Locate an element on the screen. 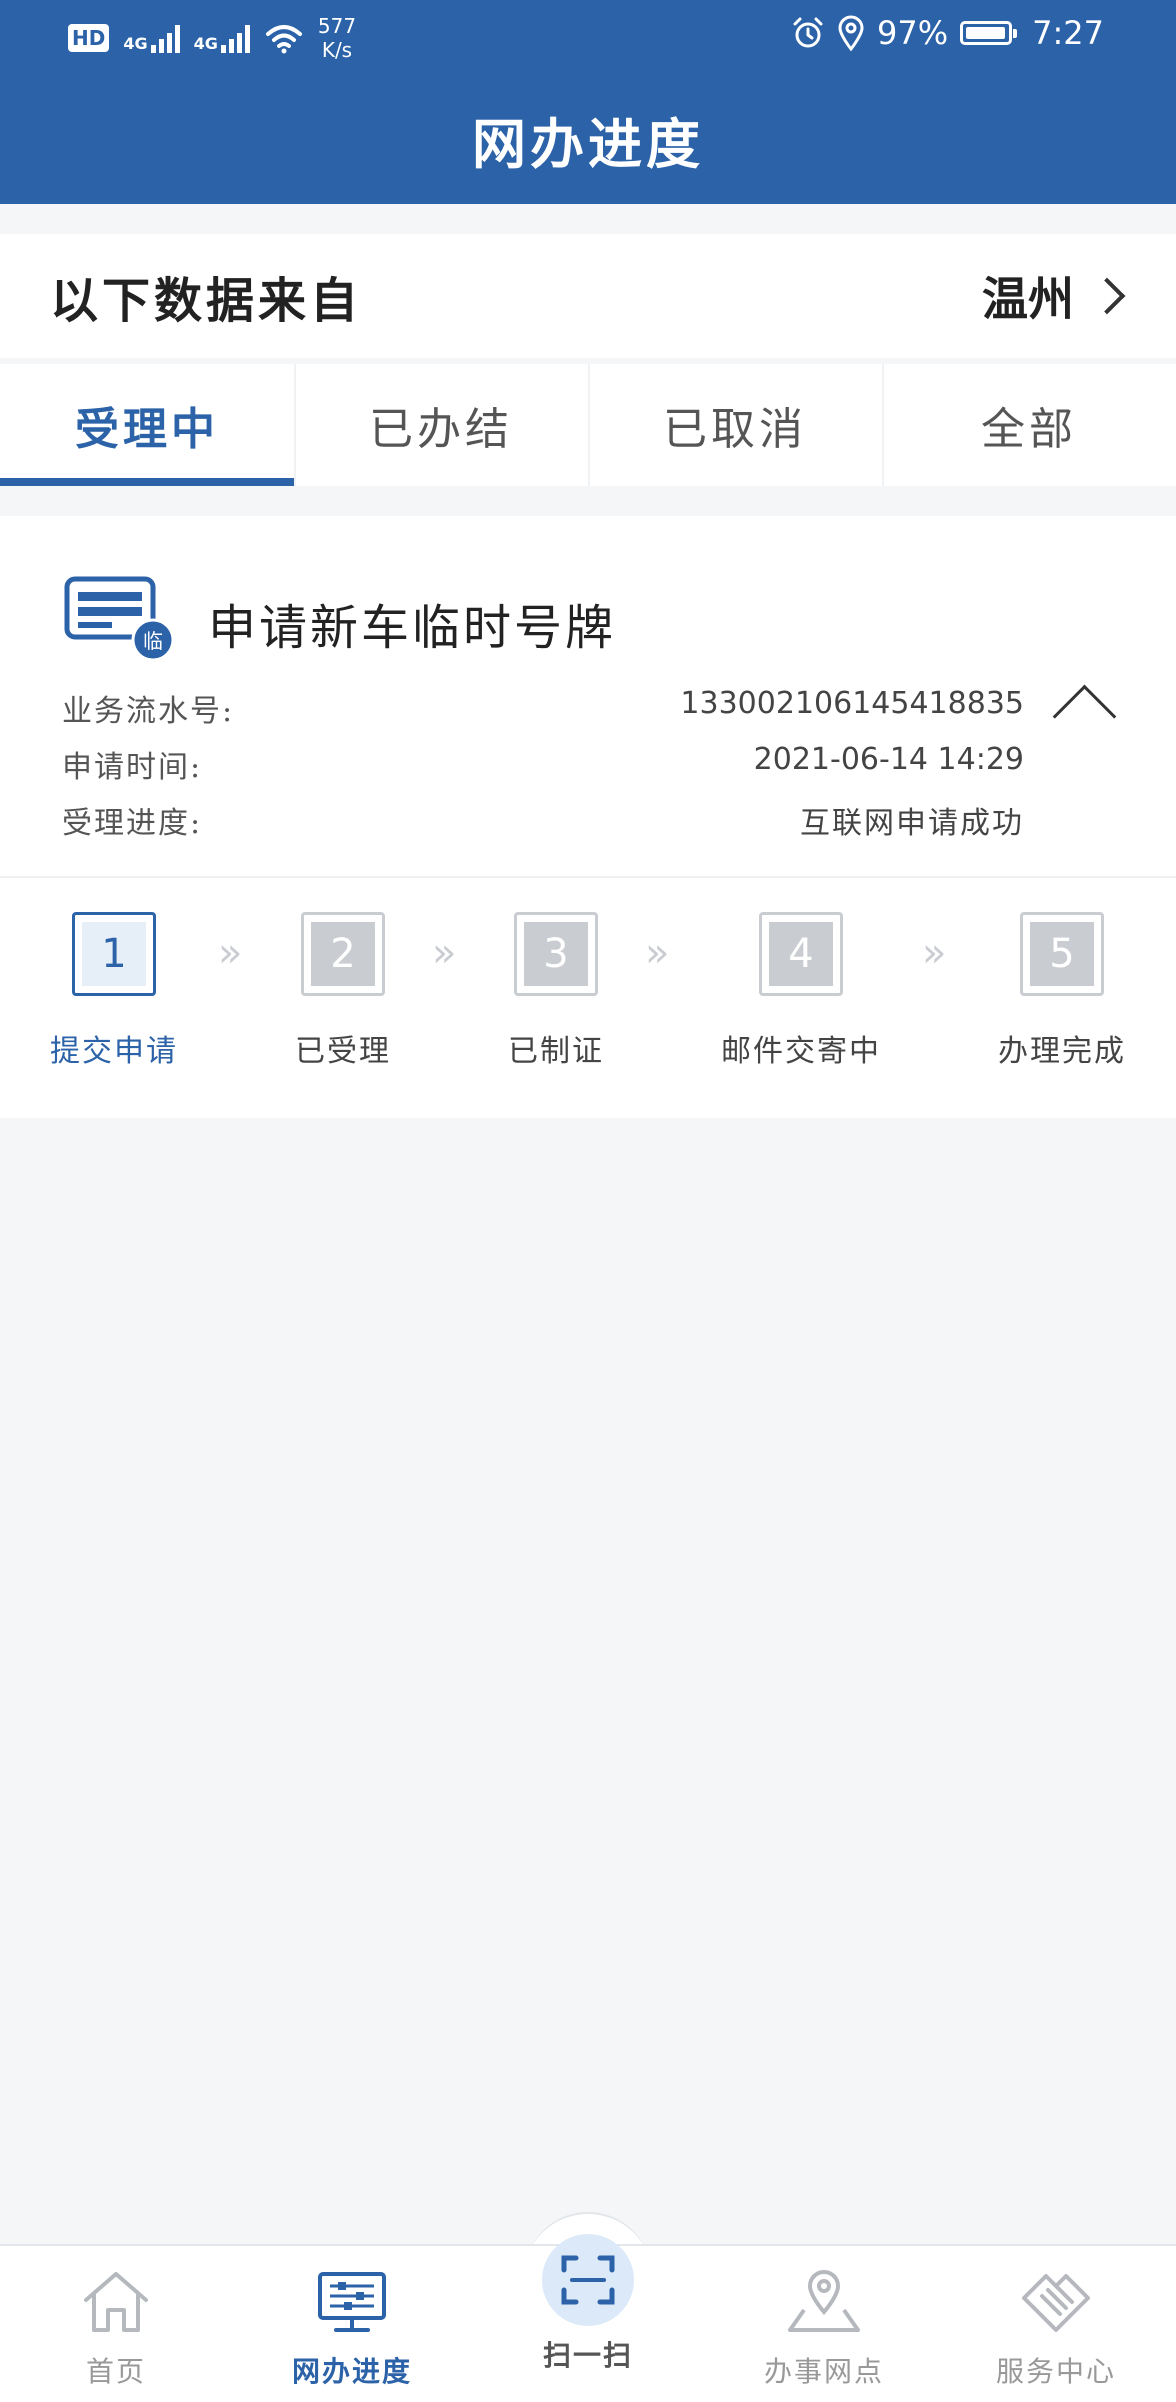 The height and width of the screenshot is (2402, 1176). page-title: 网办进度 is located at coordinates (588, 144).